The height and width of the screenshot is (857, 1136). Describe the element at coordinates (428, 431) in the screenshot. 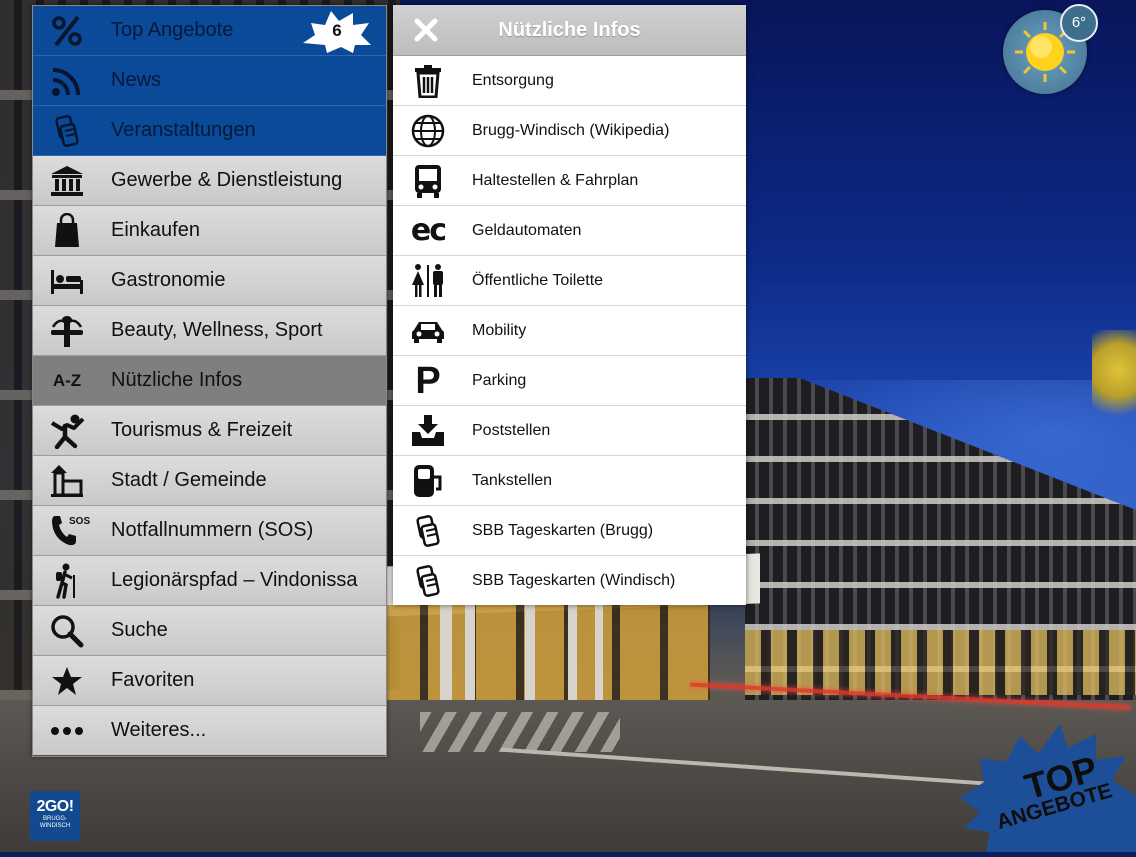

I see `mail-tray-icon` at that location.